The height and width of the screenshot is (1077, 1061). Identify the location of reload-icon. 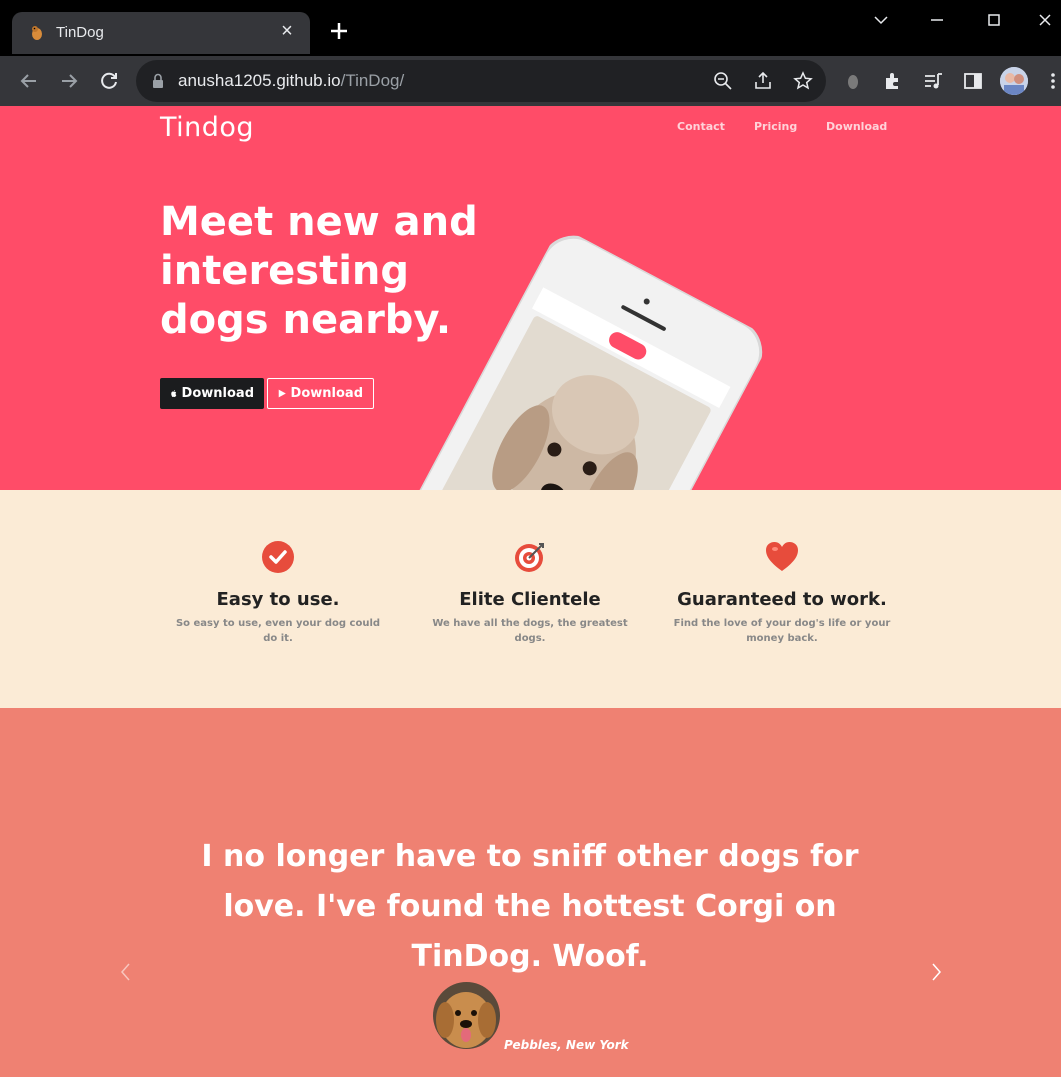
(109, 81).